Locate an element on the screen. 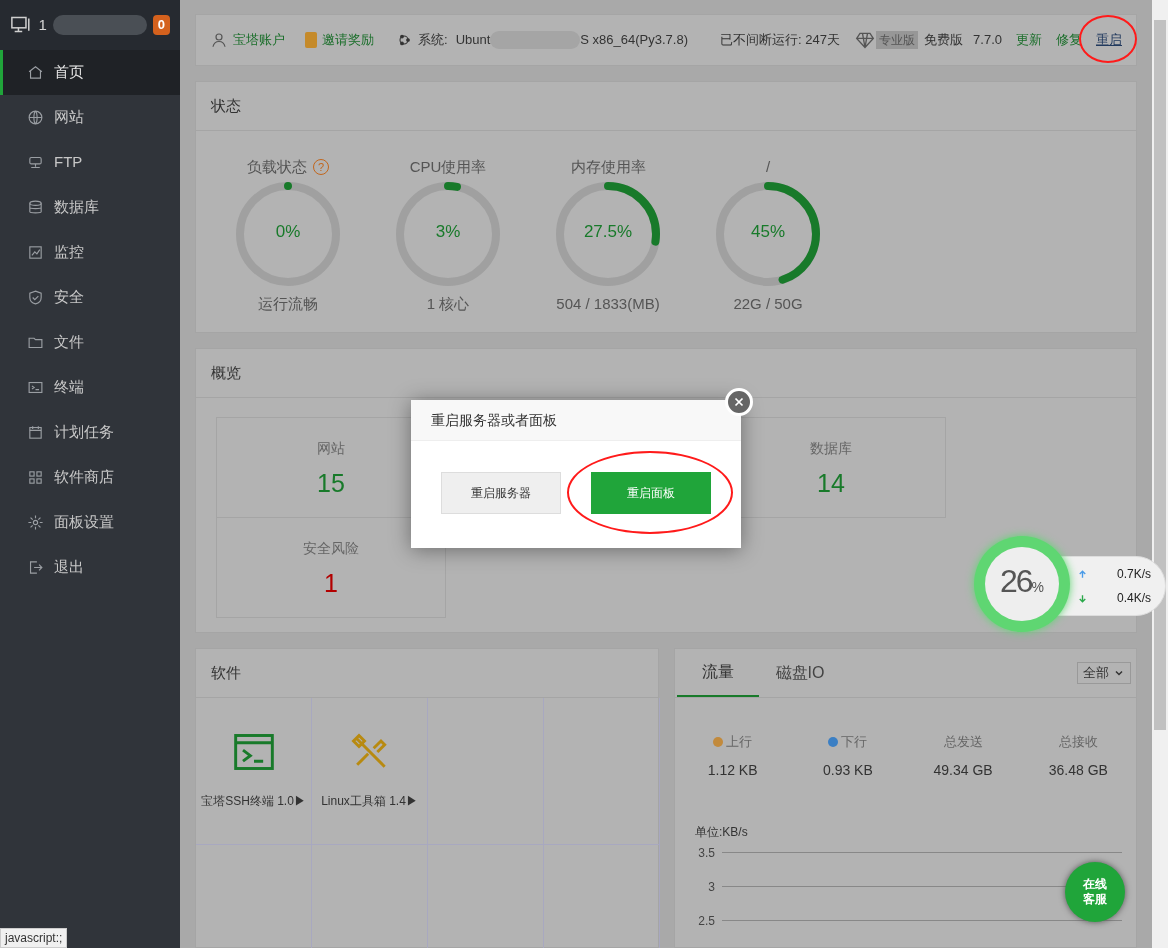 The image size is (1168, 948). restart-server-button: 重启服务器 is located at coordinates (501, 493).